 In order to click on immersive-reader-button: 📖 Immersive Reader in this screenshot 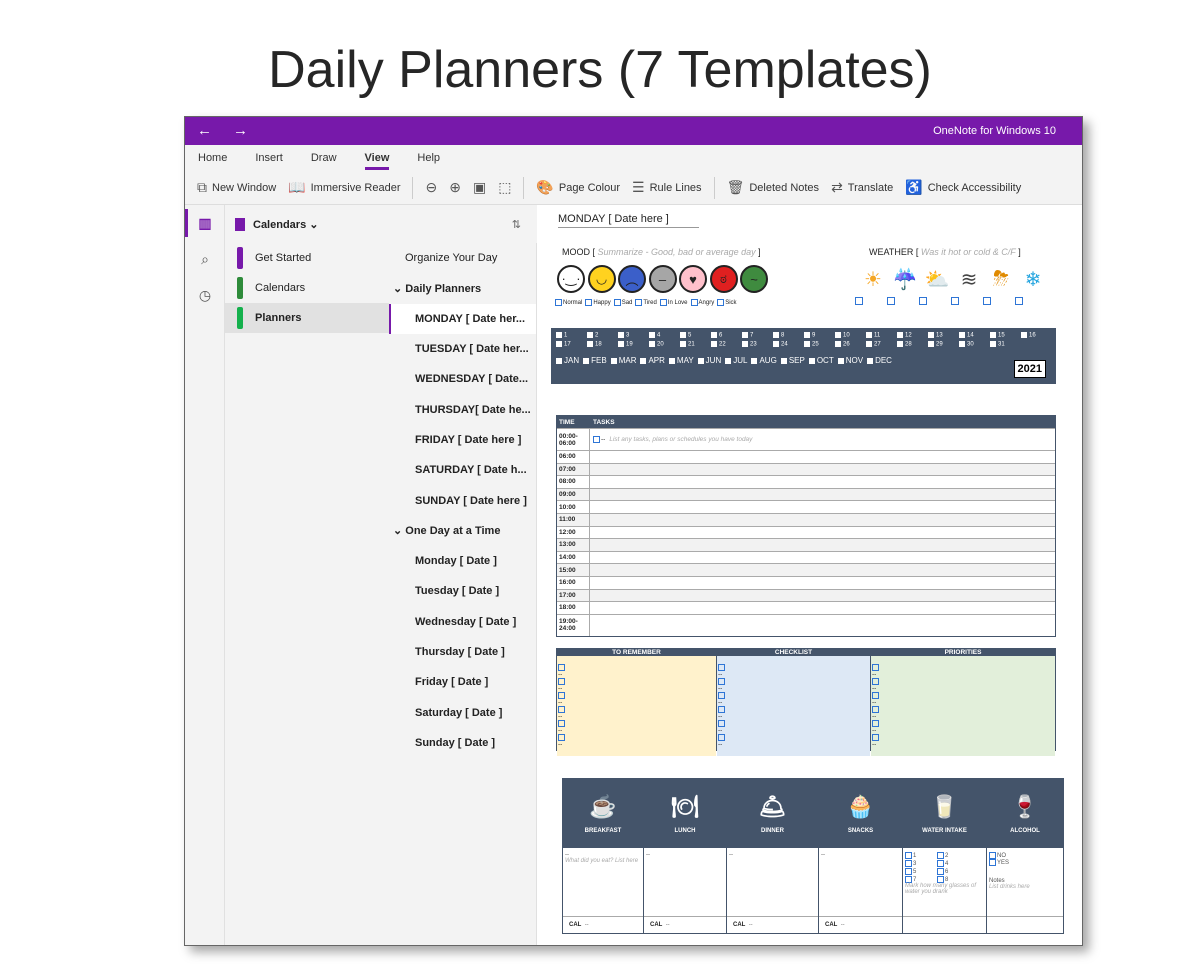, I will do `click(344, 187)`.